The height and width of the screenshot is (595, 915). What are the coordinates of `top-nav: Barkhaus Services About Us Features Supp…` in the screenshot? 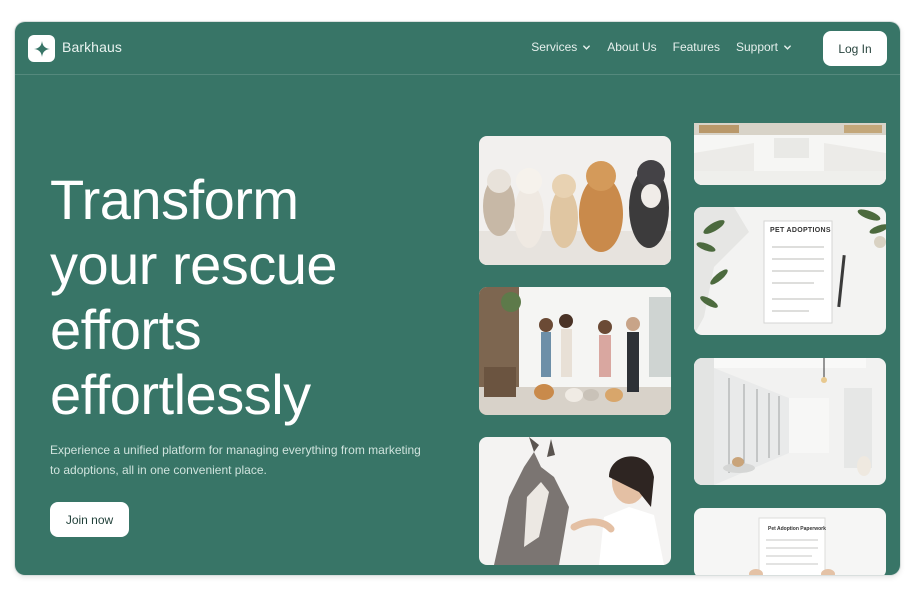 It's located at (457, 48).